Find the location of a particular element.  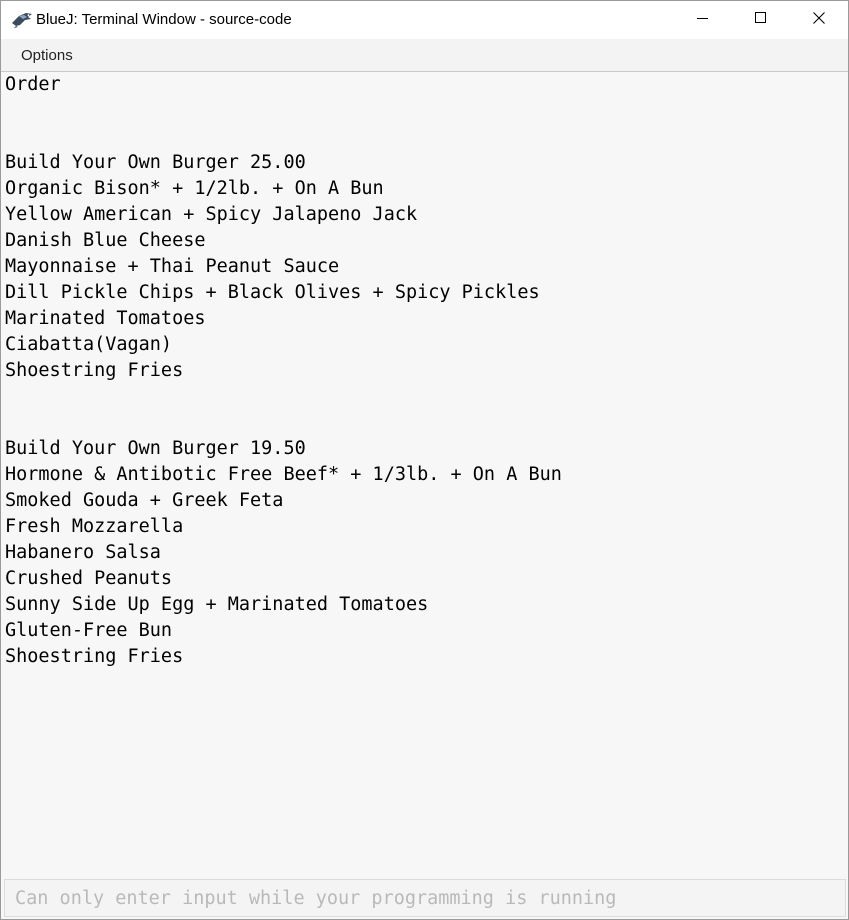

terminal-line: Gluten-Free Bun is located at coordinates (89, 630).